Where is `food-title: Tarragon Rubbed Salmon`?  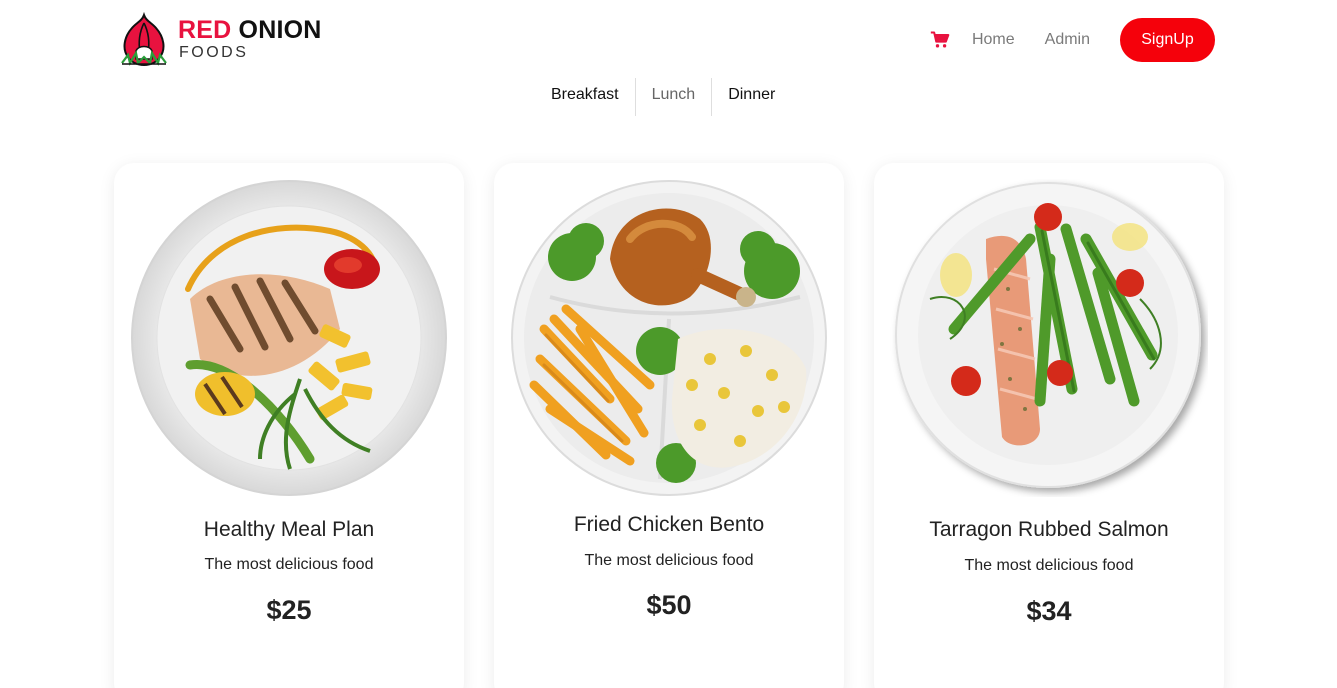
food-title: Tarragon Rubbed Salmon is located at coordinates (1049, 529).